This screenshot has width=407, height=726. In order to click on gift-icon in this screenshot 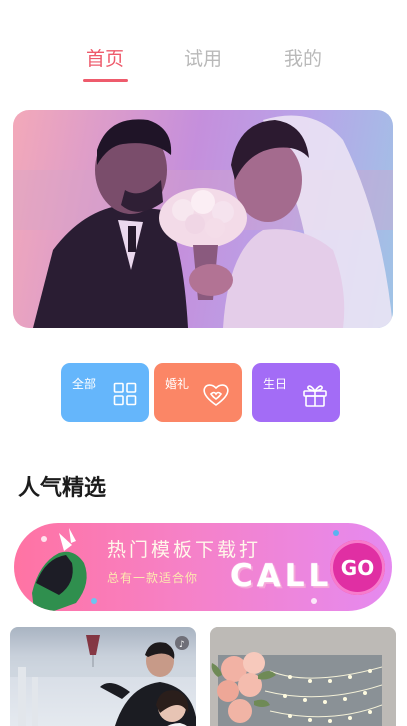, I will do `click(315, 397)`.